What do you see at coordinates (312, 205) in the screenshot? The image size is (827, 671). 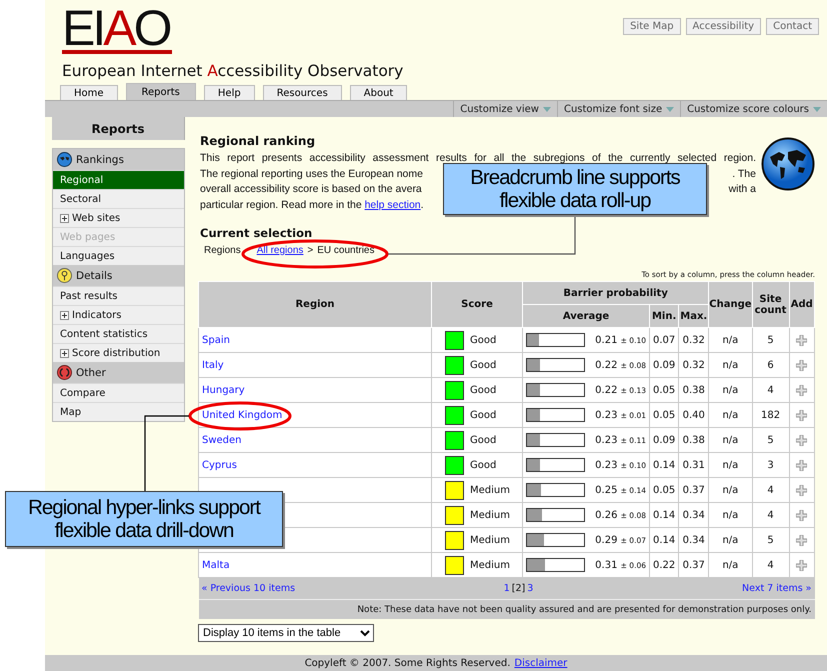 I see `intro-text: particular region. Read more in the help section.` at bounding box center [312, 205].